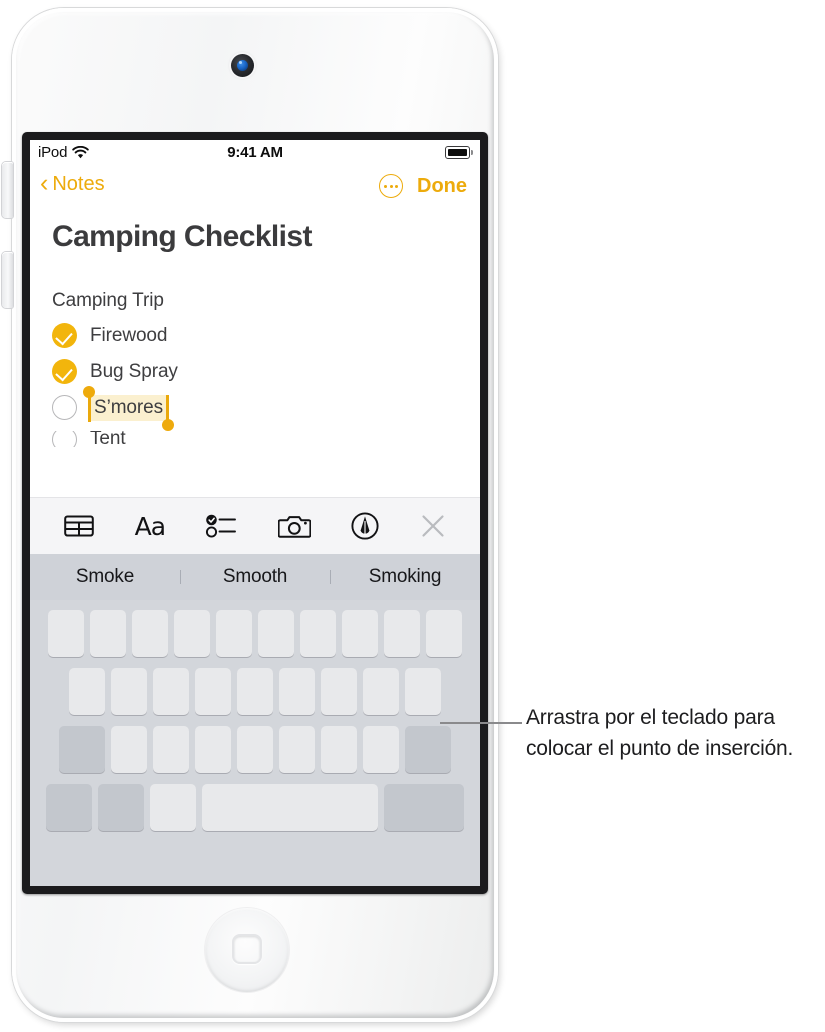  Describe the element at coordinates (69, 807) in the screenshot. I see `numbers-key` at that location.